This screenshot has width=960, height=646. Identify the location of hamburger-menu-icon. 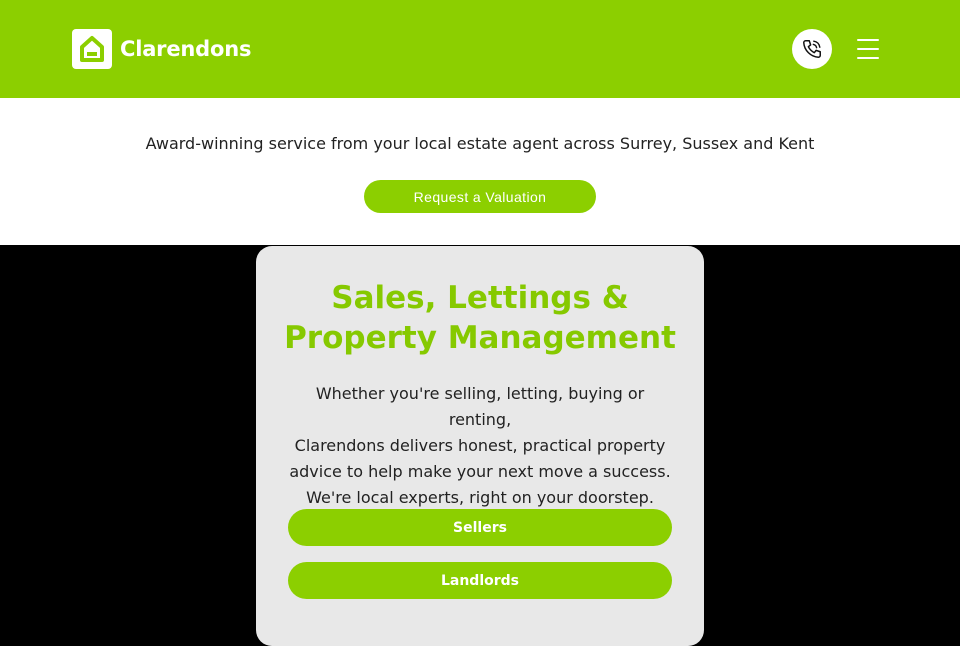
(868, 49).